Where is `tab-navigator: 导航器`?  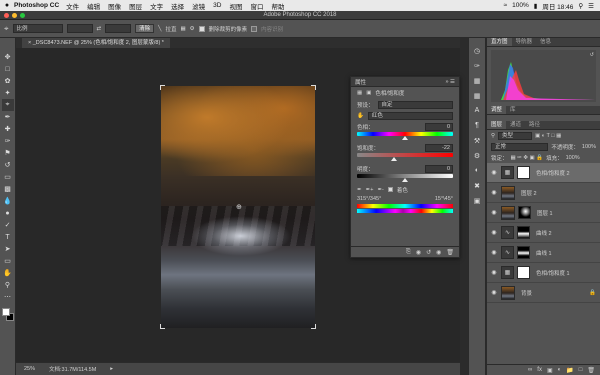
tab-navigator: 导航器 is located at coordinates (524, 42).